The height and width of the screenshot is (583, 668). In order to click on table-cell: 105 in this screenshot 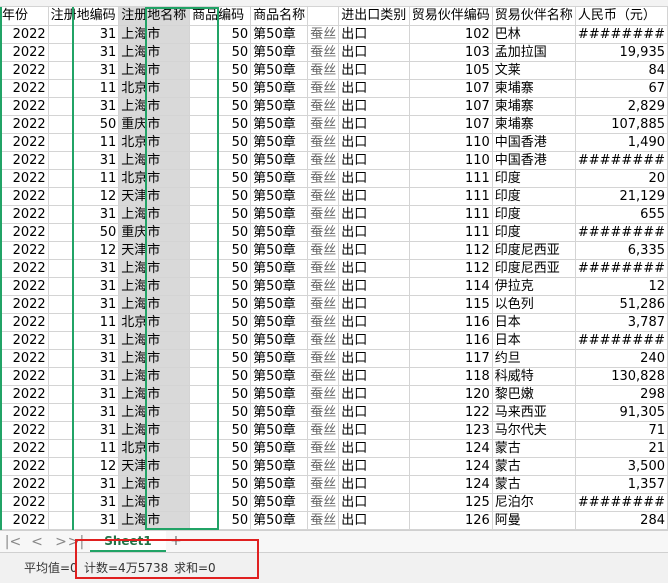, I will do `click(451, 70)`.